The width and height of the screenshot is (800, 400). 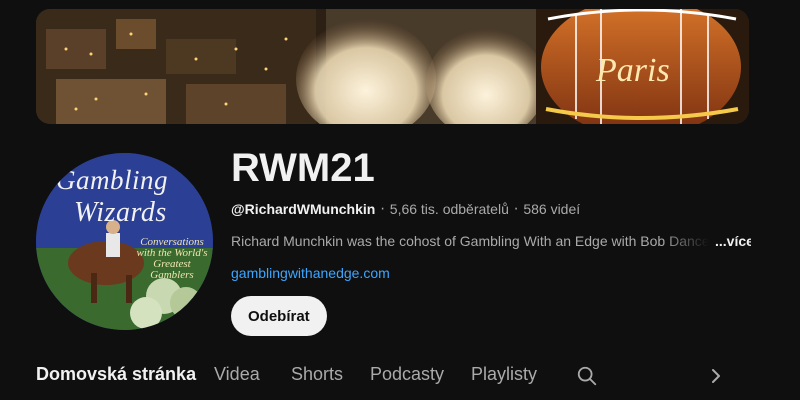 I want to click on channel-handle: @RichardWMunchkin, so click(x=303, y=209).